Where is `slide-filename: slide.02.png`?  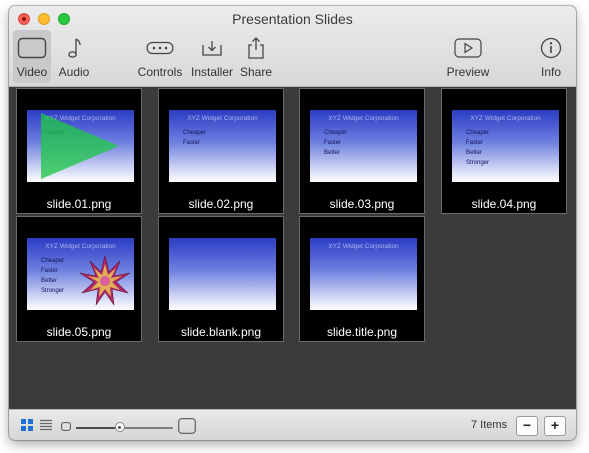
slide-filename: slide.02.png is located at coordinates (221, 204).